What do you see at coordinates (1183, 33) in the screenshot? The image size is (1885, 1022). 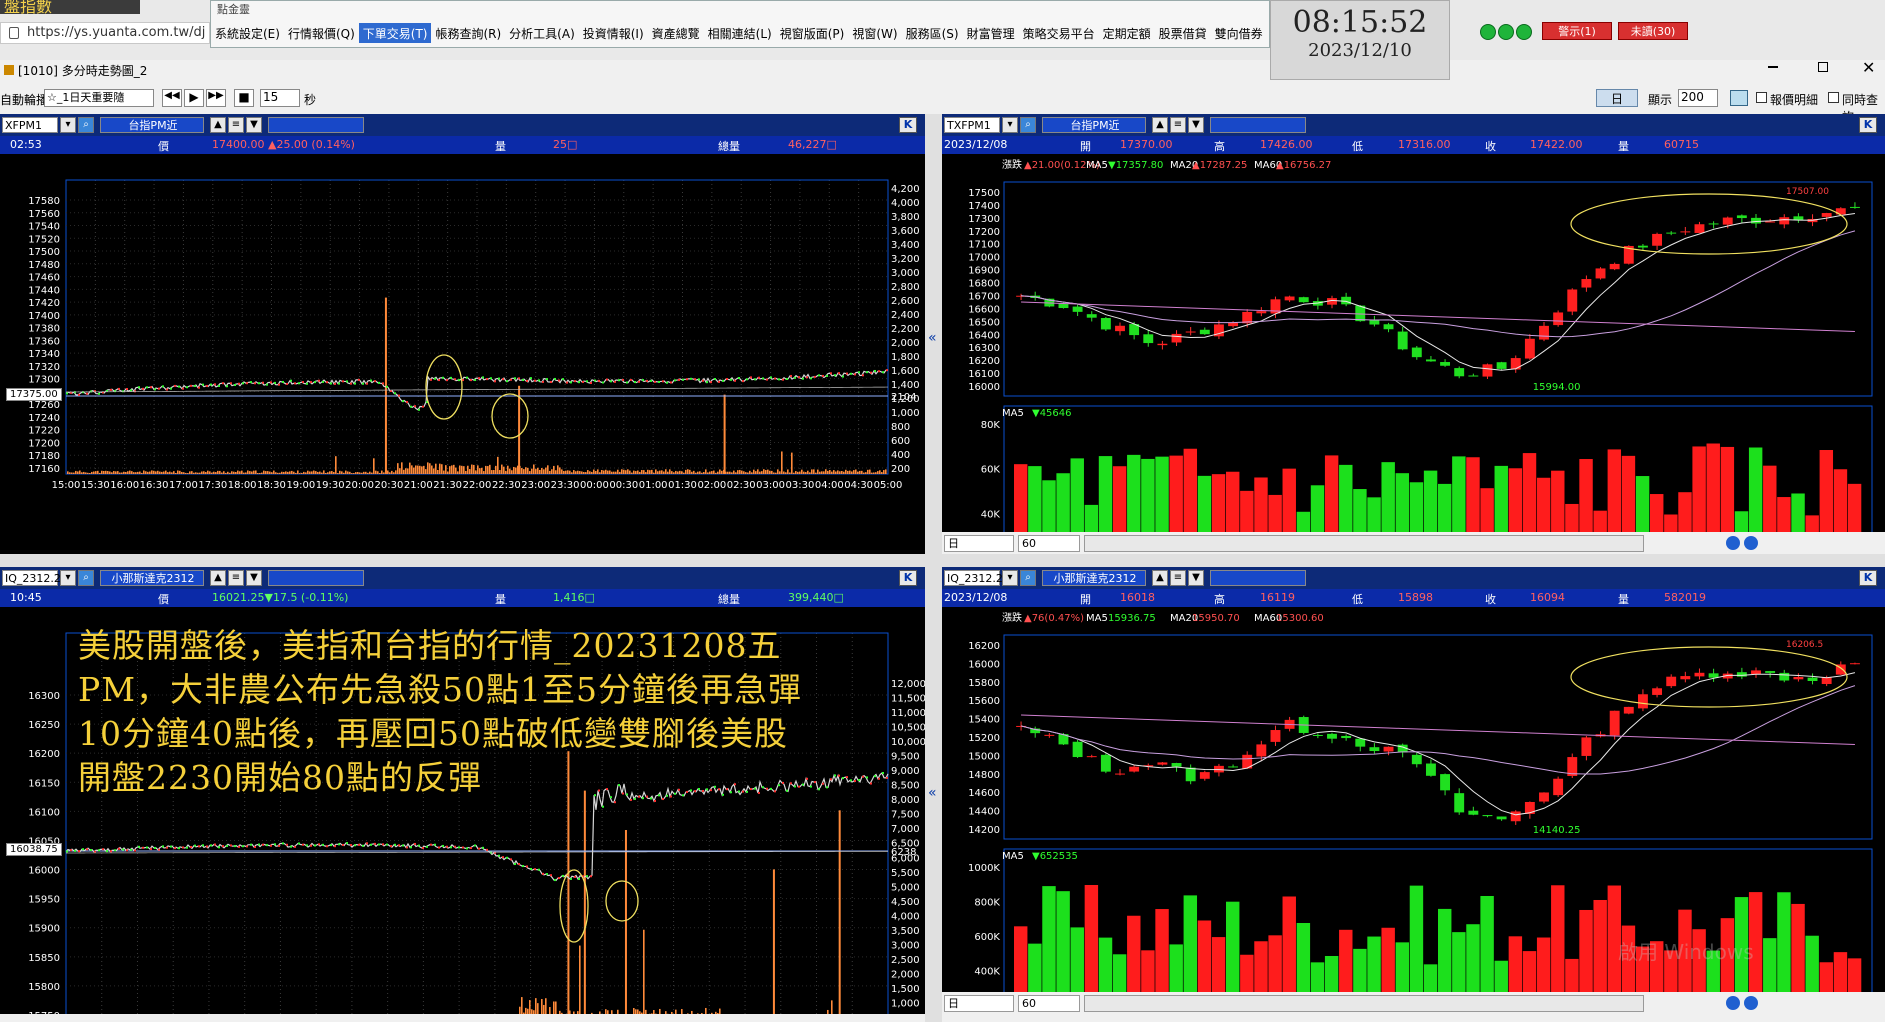 I see `menu-item: 股票借貸` at bounding box center [1183, 33].